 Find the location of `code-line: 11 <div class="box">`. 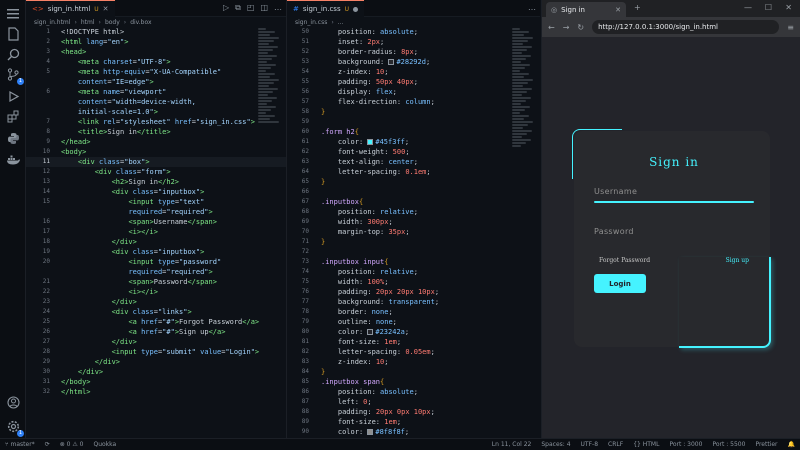

code-line: 11 <div class="box"> is located at coordinates (156, 162).